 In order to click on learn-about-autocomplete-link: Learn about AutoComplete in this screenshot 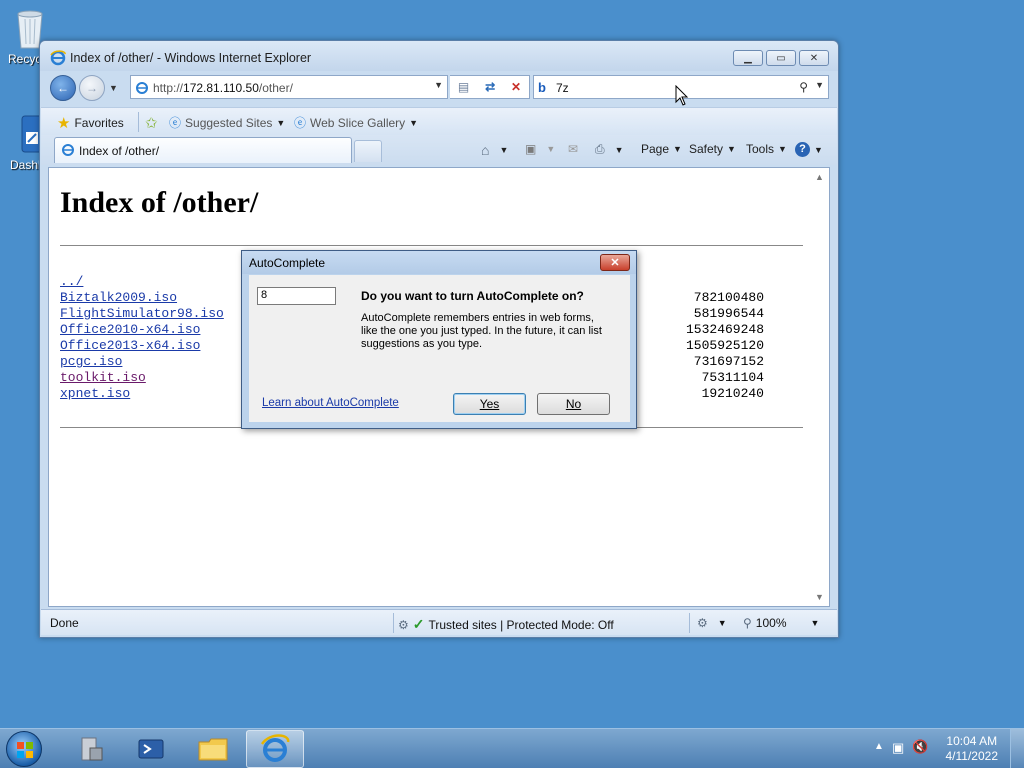, I will do `click(330, 403)`.